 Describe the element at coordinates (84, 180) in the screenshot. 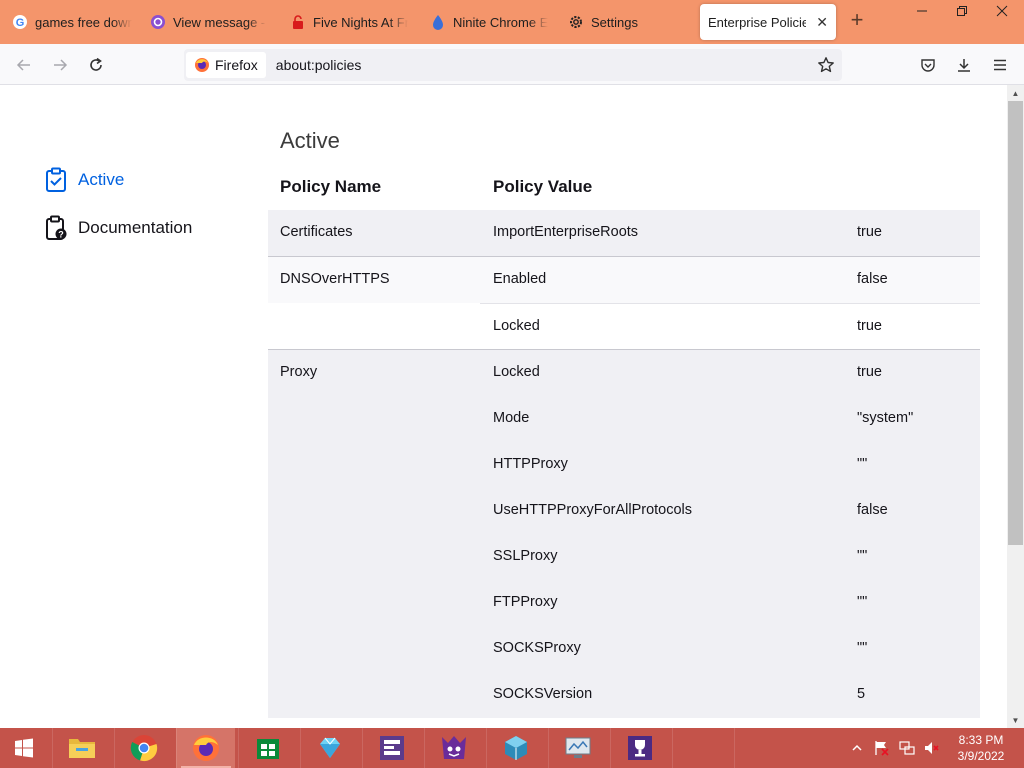

I see `sidebar-item-active: Active` at that location.